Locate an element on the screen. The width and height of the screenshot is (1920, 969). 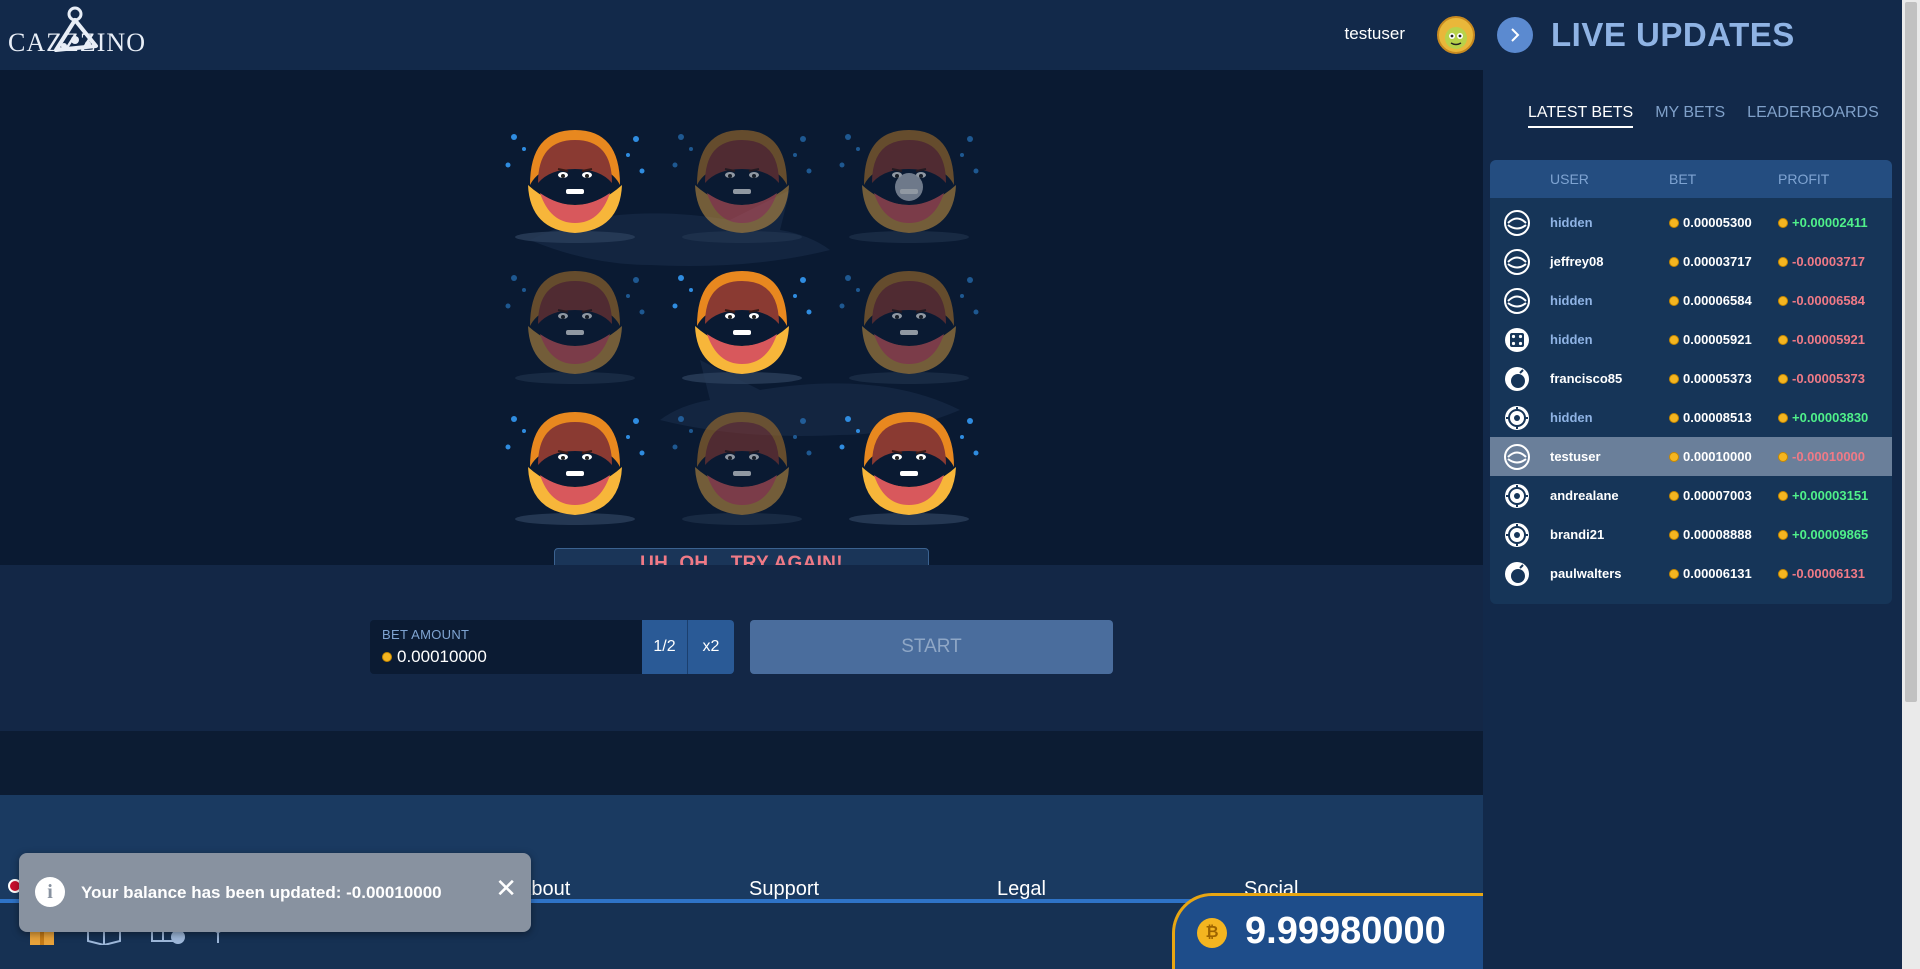
table-row: hidden 0.00005300 +0.00002411 is located at coordinates (1691, 222).